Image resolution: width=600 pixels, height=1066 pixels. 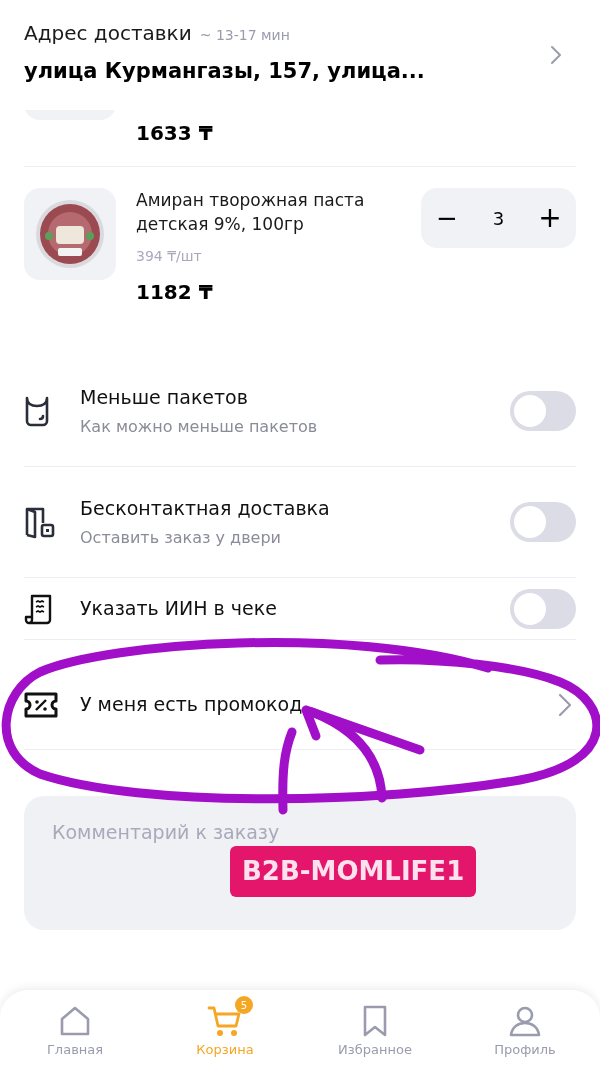 I want to click on item-total: 1633 ₸, so click(x=174, y=133).